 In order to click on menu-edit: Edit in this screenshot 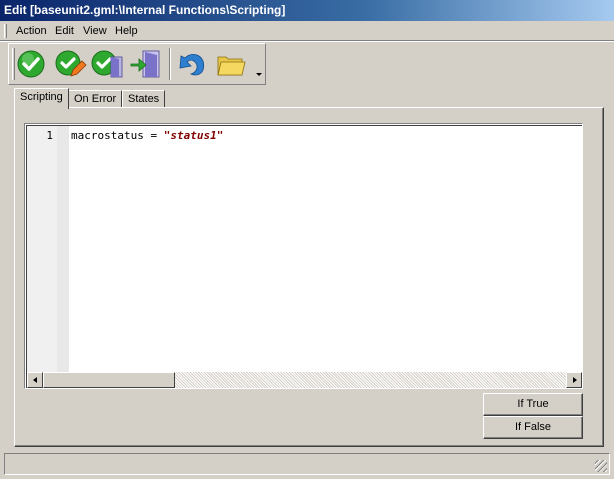, I will do `click(64, 31)`.